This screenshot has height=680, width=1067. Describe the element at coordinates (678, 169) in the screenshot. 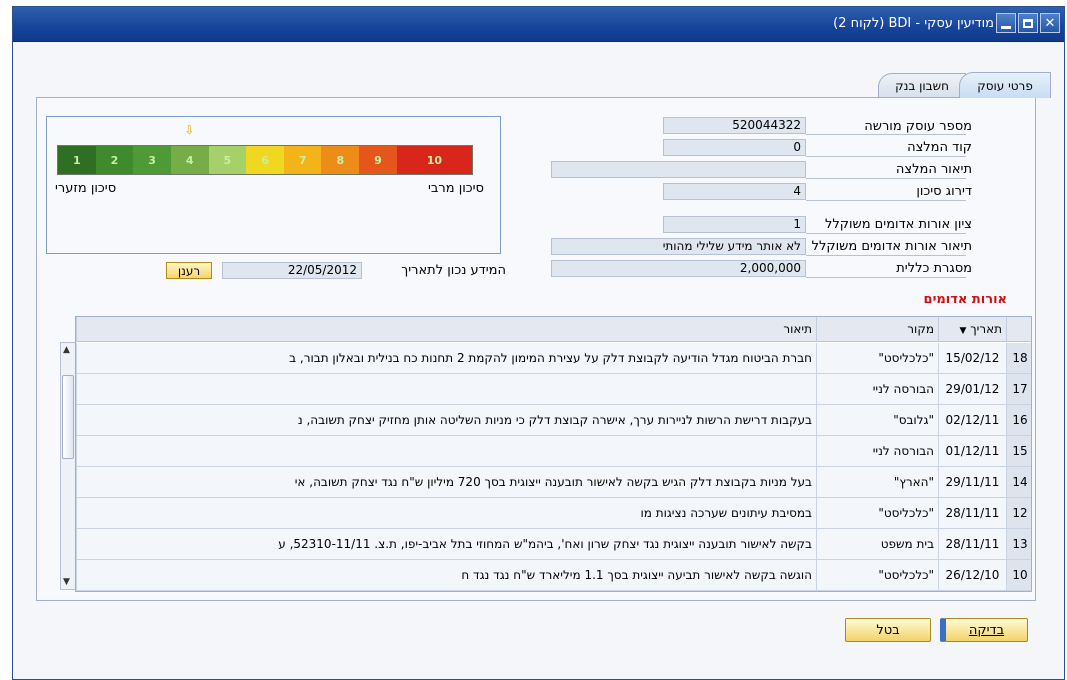

I see `recommendation-desc-field` at that location.